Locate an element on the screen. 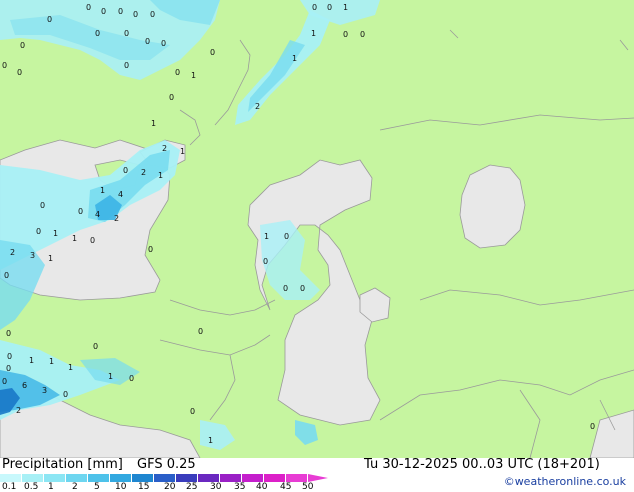  precipitation-legend is located at coordinates (165, 478).